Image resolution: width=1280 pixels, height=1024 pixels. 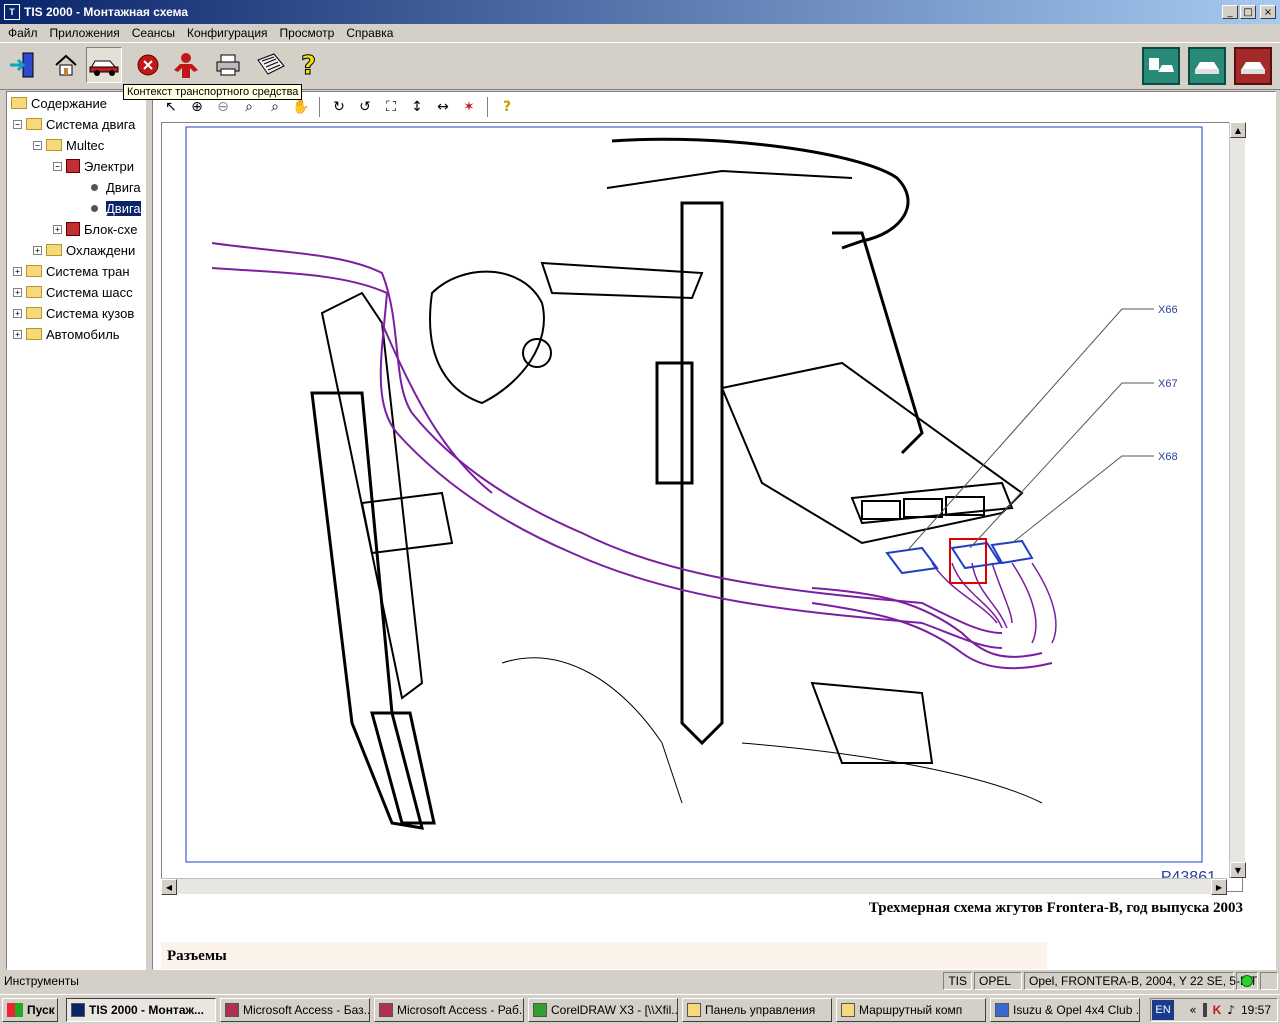 I want to click on fit-height-icon: ↕, so click(x=417, y=107).